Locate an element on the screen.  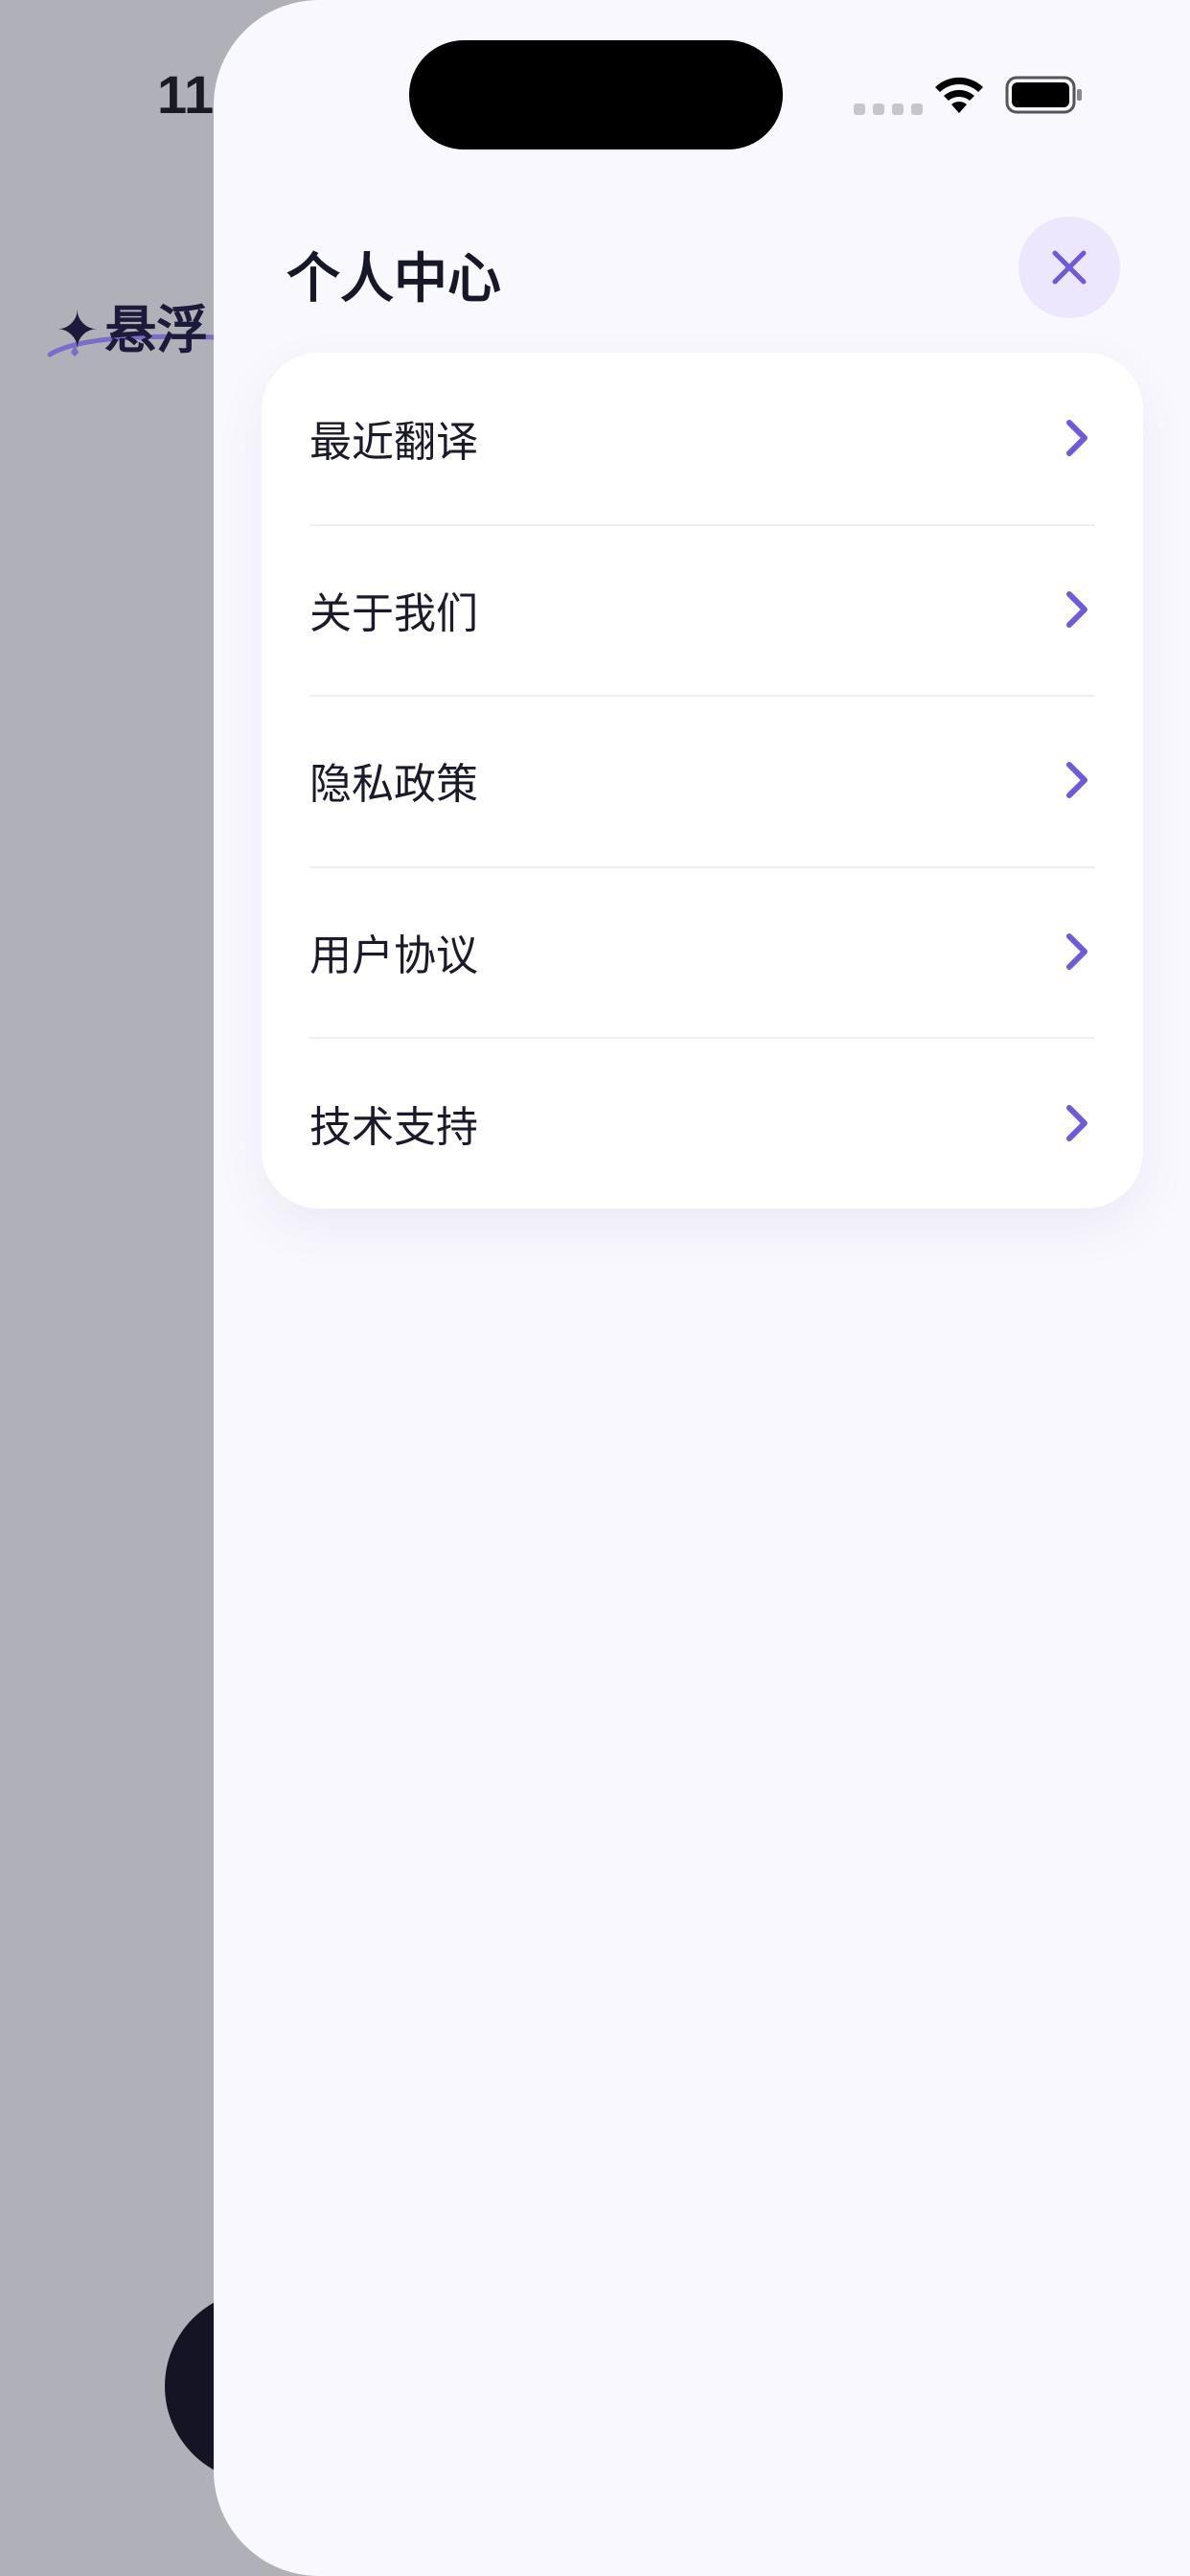
menu-item-label: 隐私政策 is located at coordinates (394, 785).